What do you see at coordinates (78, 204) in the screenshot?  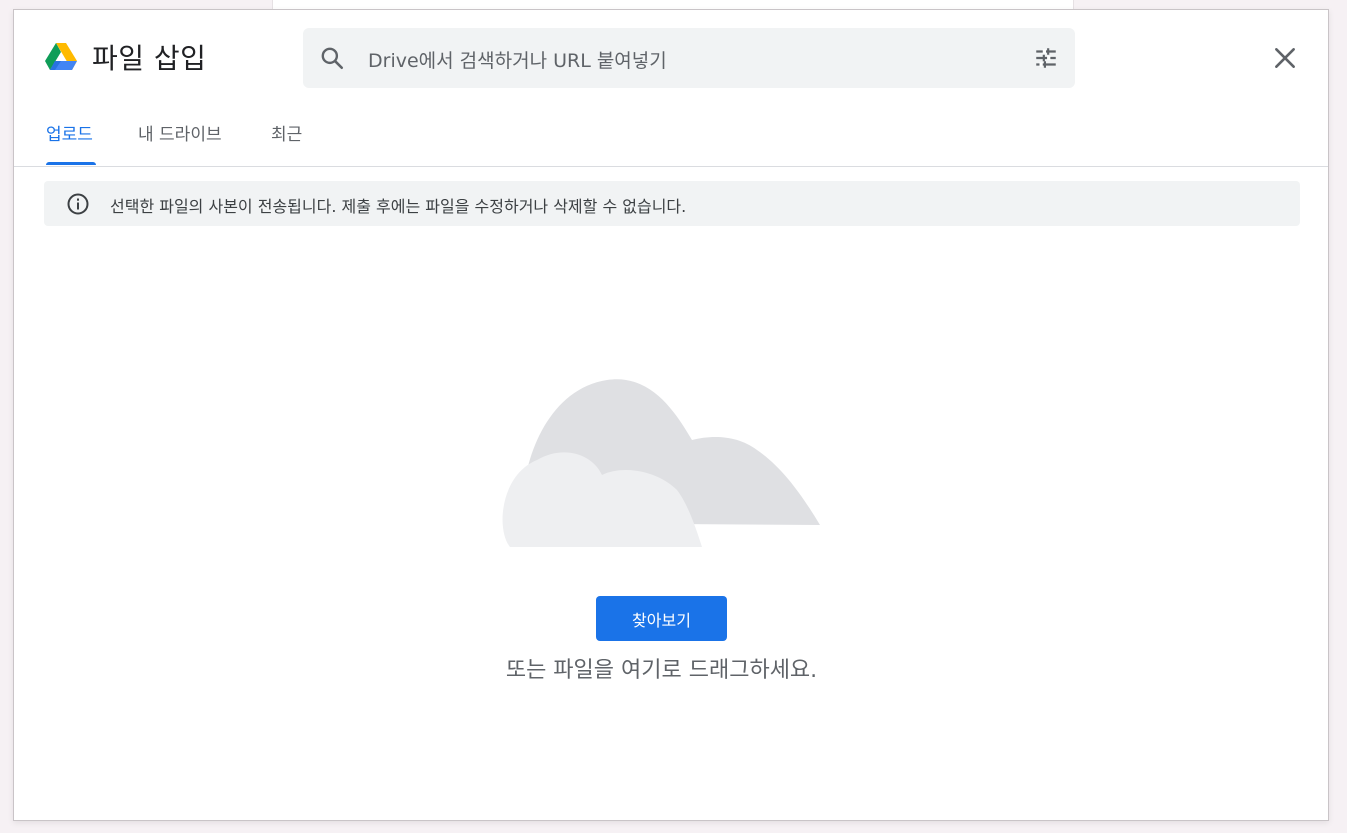 I see `info-icon` at bounding box center [78, 204].